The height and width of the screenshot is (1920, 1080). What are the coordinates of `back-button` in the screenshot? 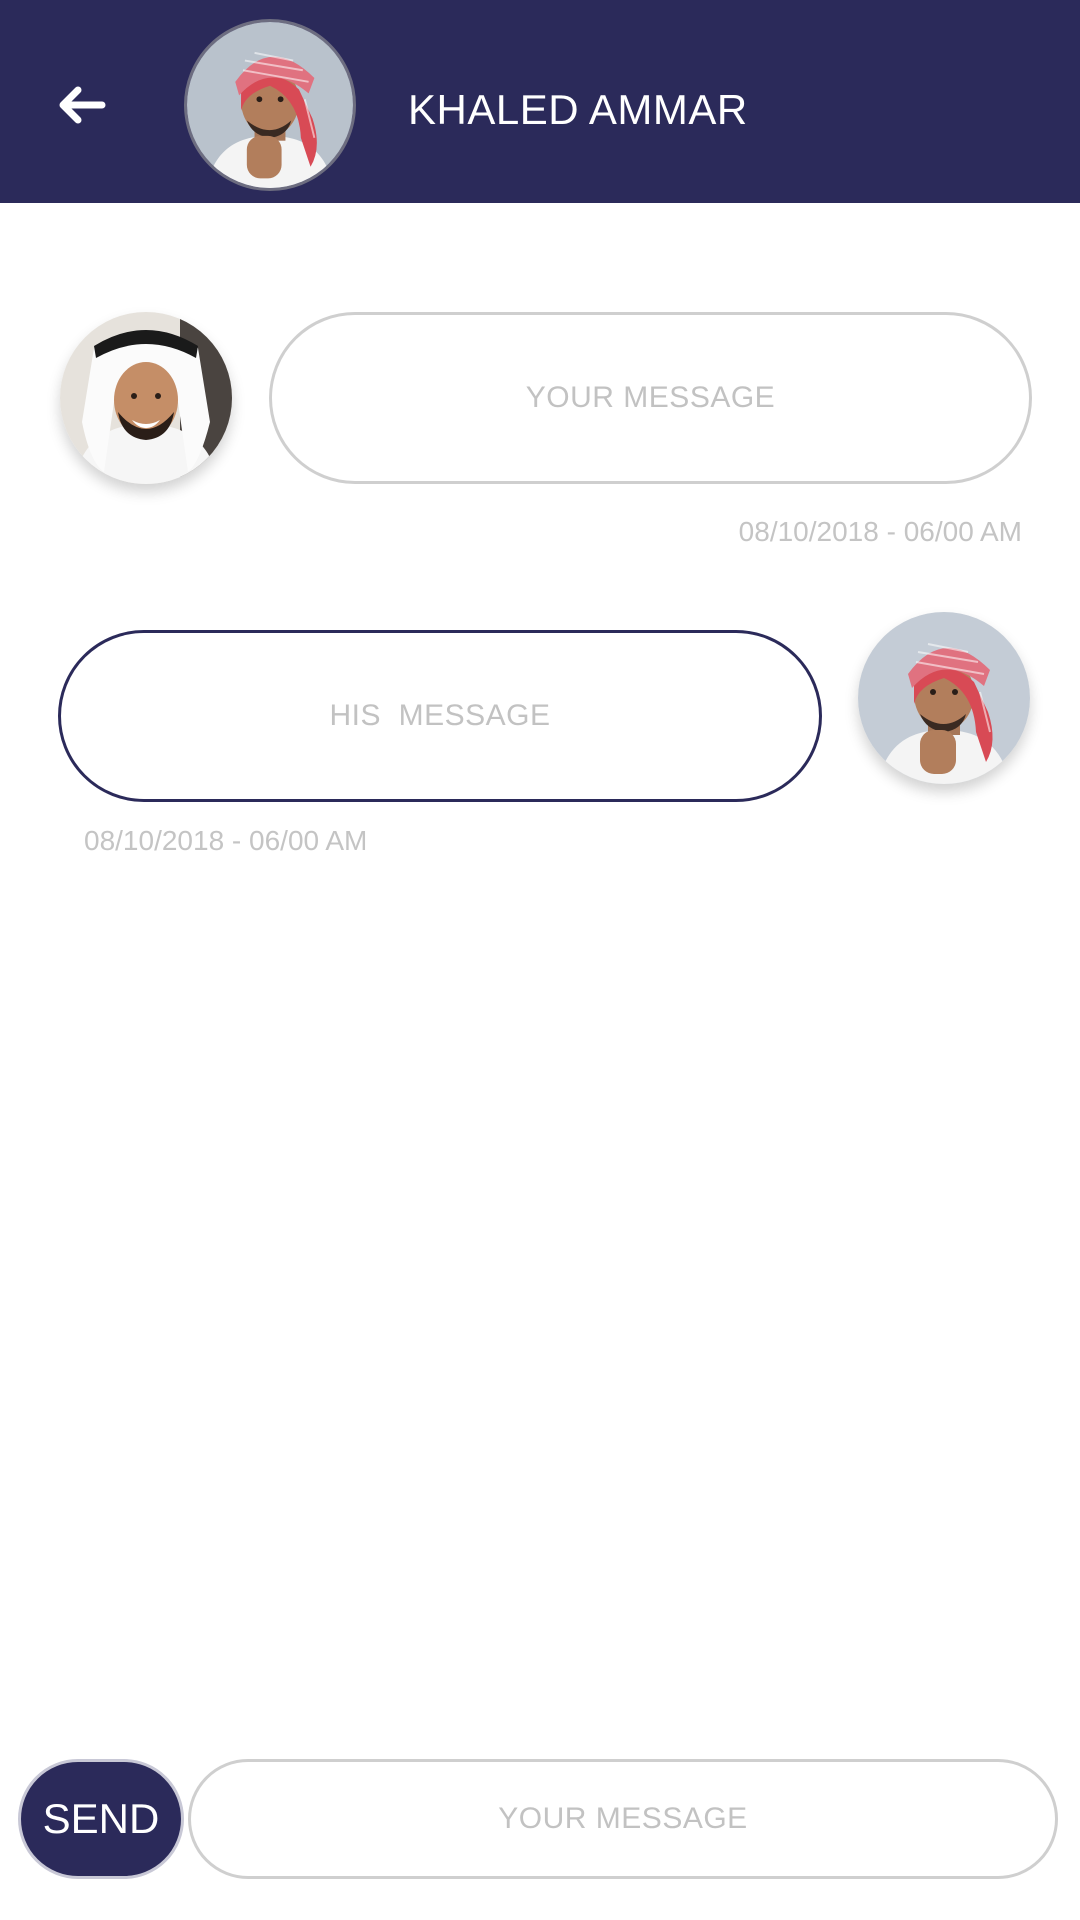 It's located at (81, 105).